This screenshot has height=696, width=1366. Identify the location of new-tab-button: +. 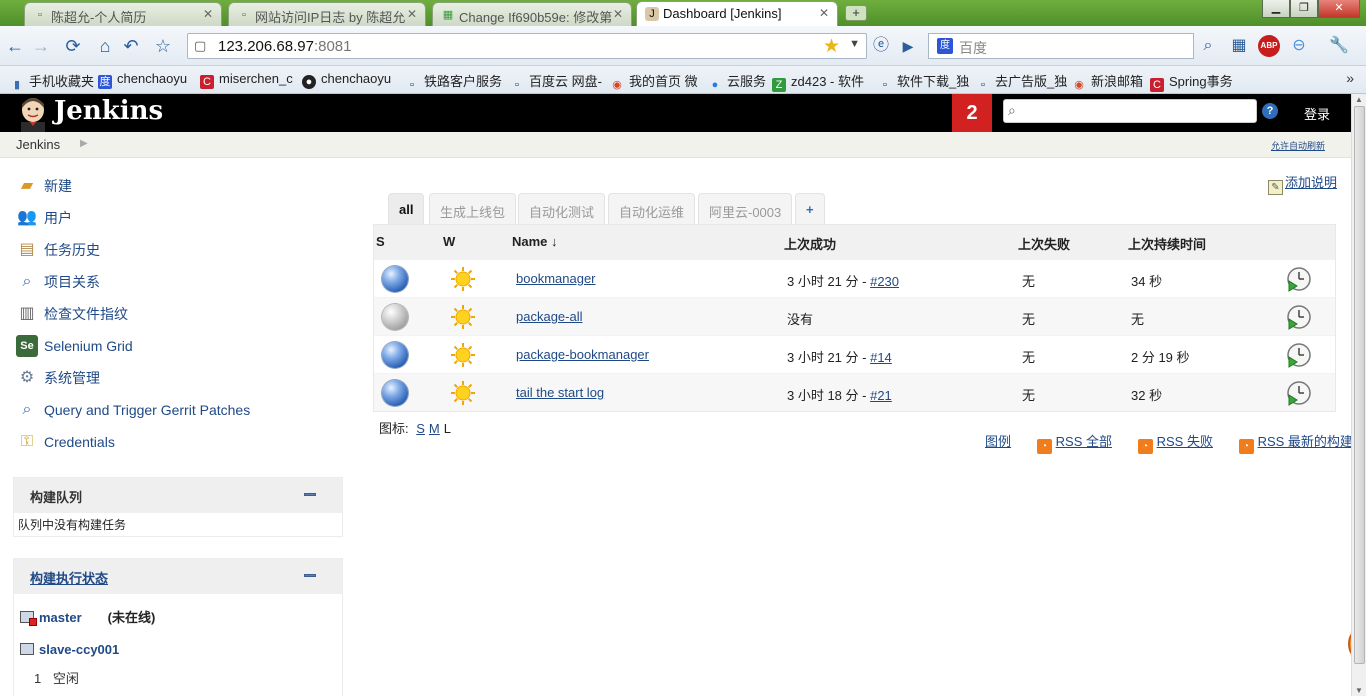
(856, 13).